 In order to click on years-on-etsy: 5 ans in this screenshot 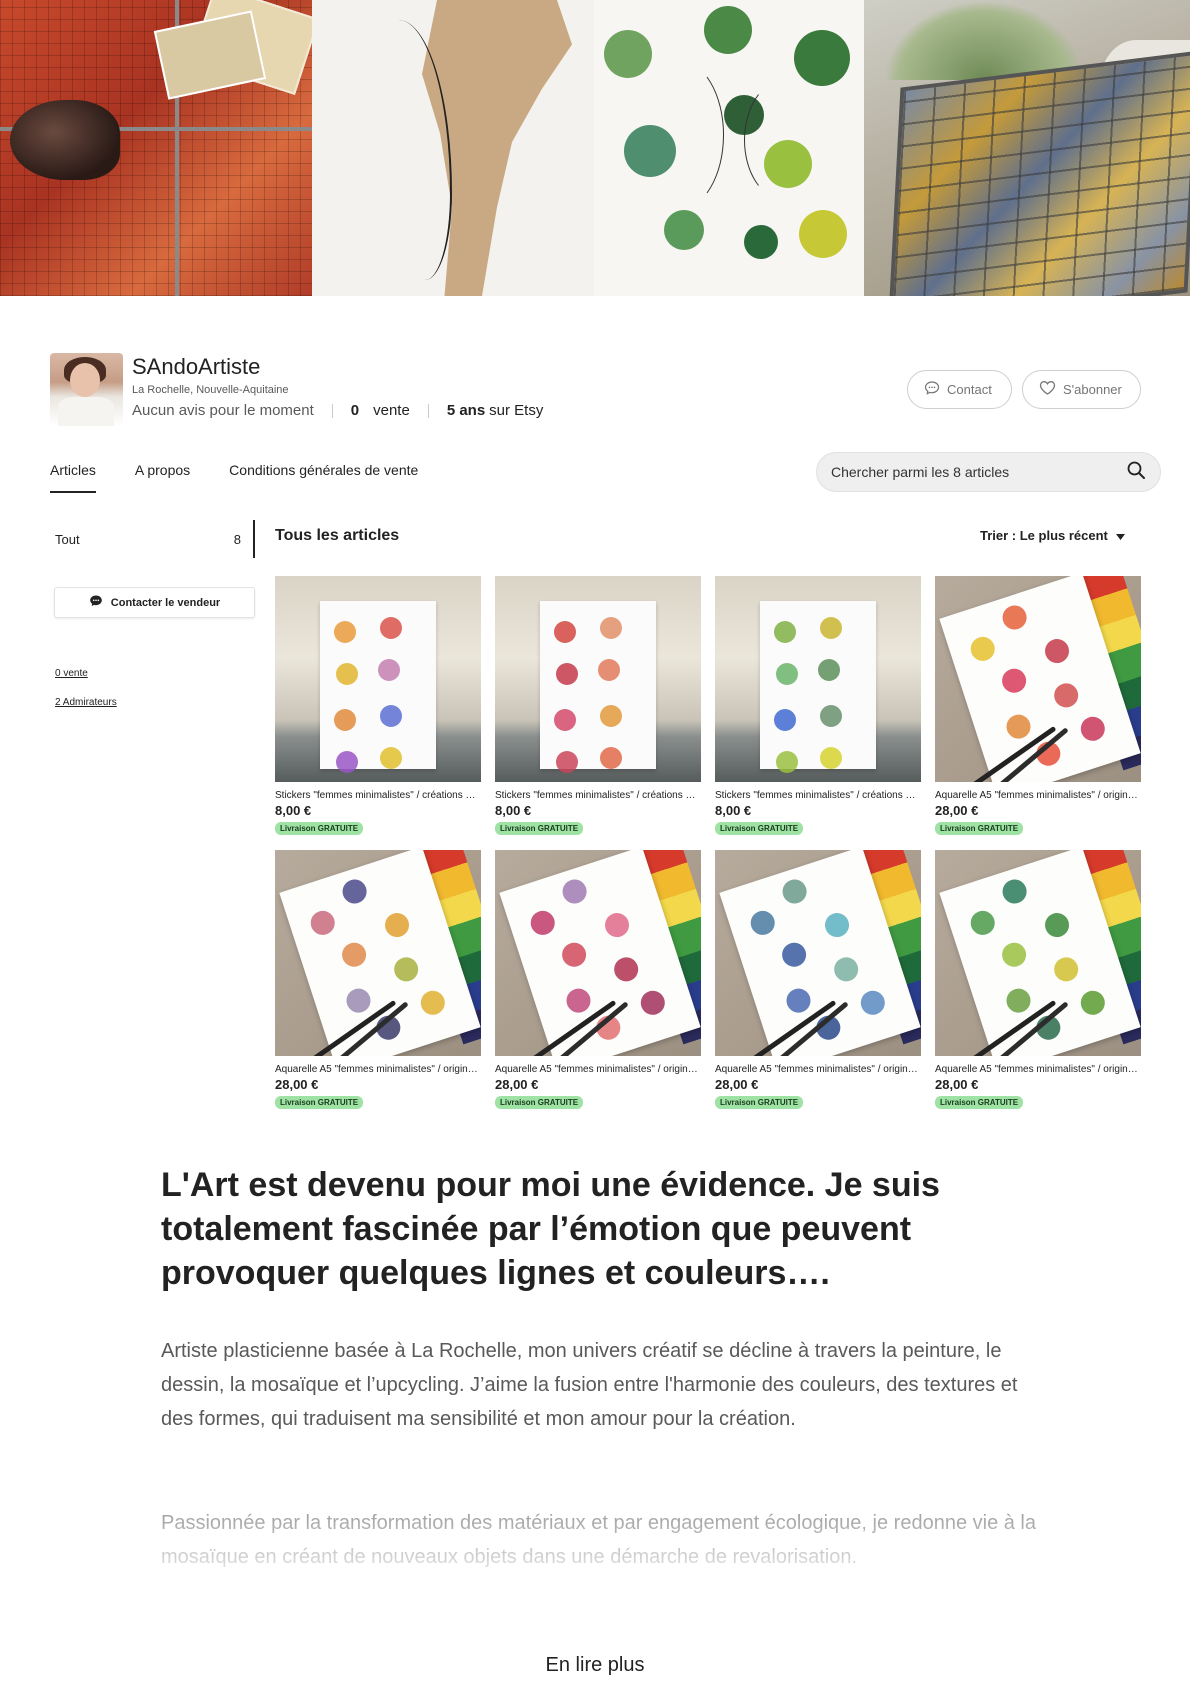, I will do `click(466, 410)`.